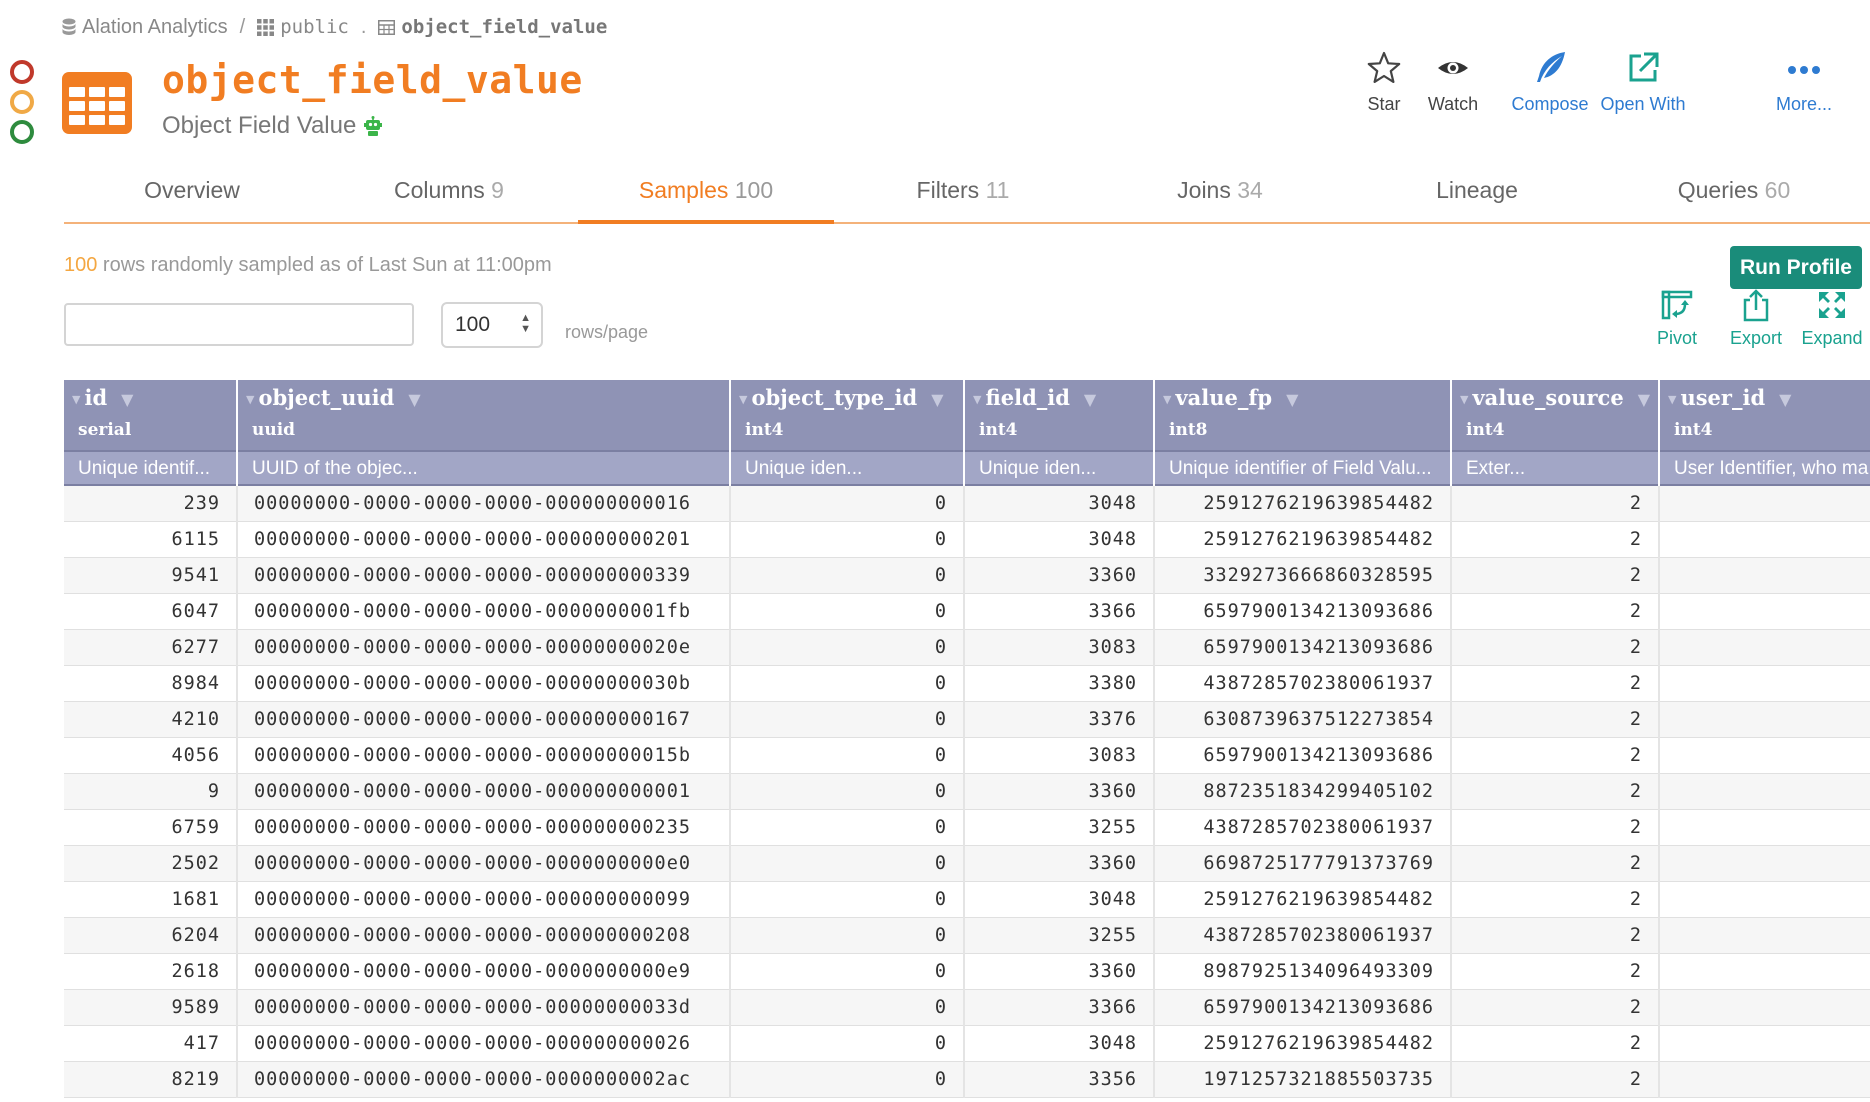 Image resolution: width=1870 pixels, height=1102 pixels. What do you see at coordinates (22, 102) in the screenshot?
I see `warning-flag-icon` at bounding box center [22, 102].